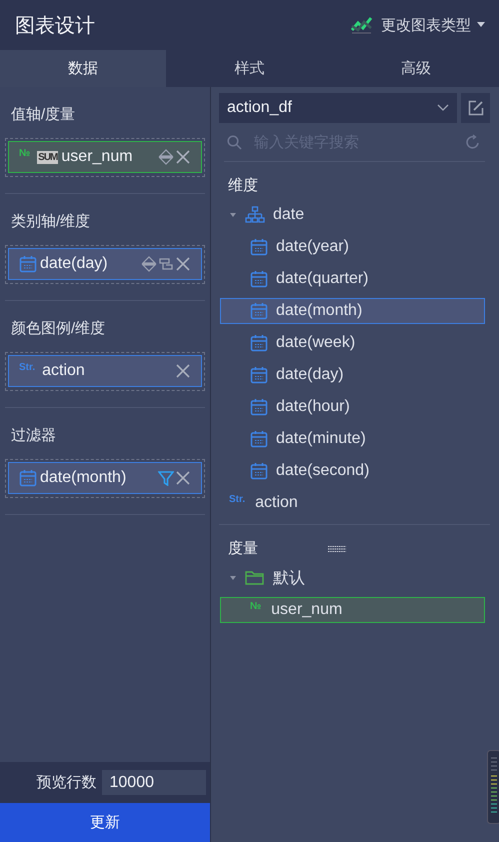 This screenshot has width=499, height=842. I want to click on tree-item: date(year), so click(352, 247).